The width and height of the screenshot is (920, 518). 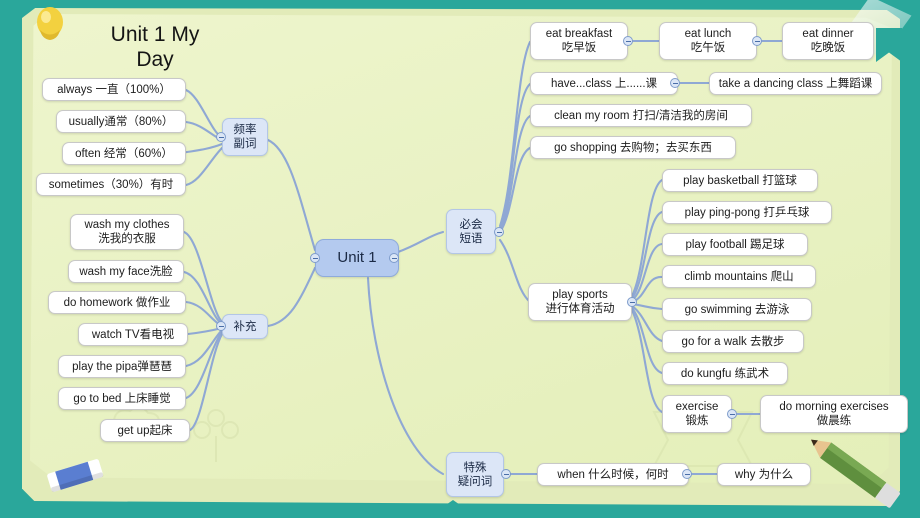 What do you see at coordinates (757, 41) in the screenshot?
I see `collapse-handle-lunch-icon` at bounding box center [757, 41].